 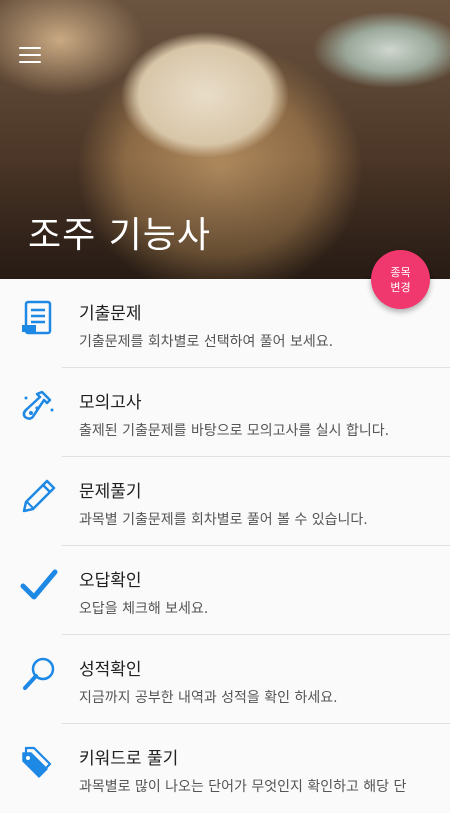 I want to click on menu-item-check-grades: 성적확인 지금까지 공부한 내역과 성적을 확인 하세요., so click(x=225, y=679).